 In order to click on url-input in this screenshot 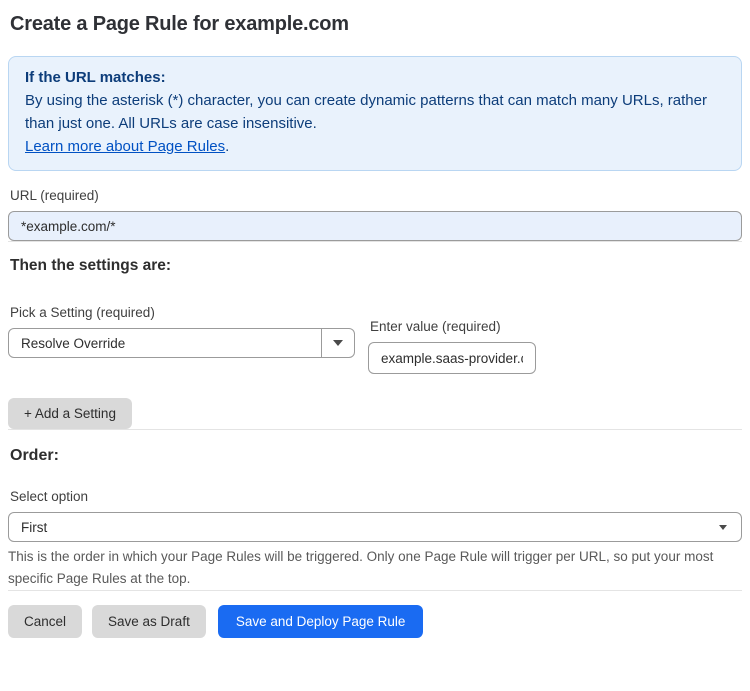, I will do `click(375, 226)`.